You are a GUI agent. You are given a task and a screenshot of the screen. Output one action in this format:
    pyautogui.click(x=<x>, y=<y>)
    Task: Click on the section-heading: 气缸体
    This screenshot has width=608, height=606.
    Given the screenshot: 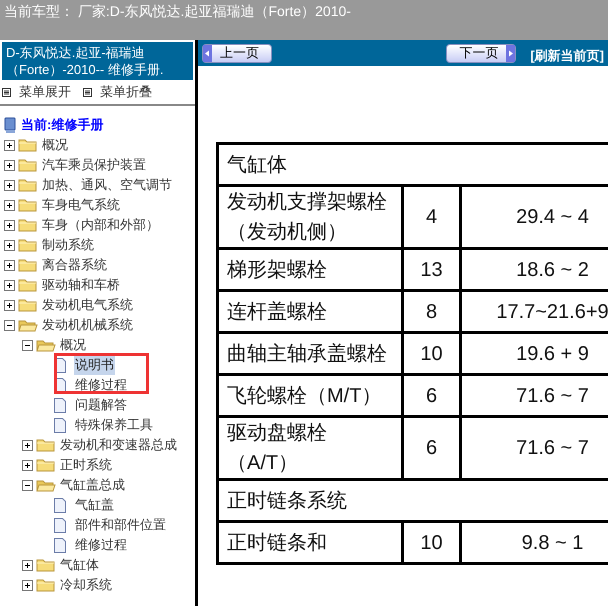 What is the action you would take?
    pyautogui.click(x=413, y=165)
    